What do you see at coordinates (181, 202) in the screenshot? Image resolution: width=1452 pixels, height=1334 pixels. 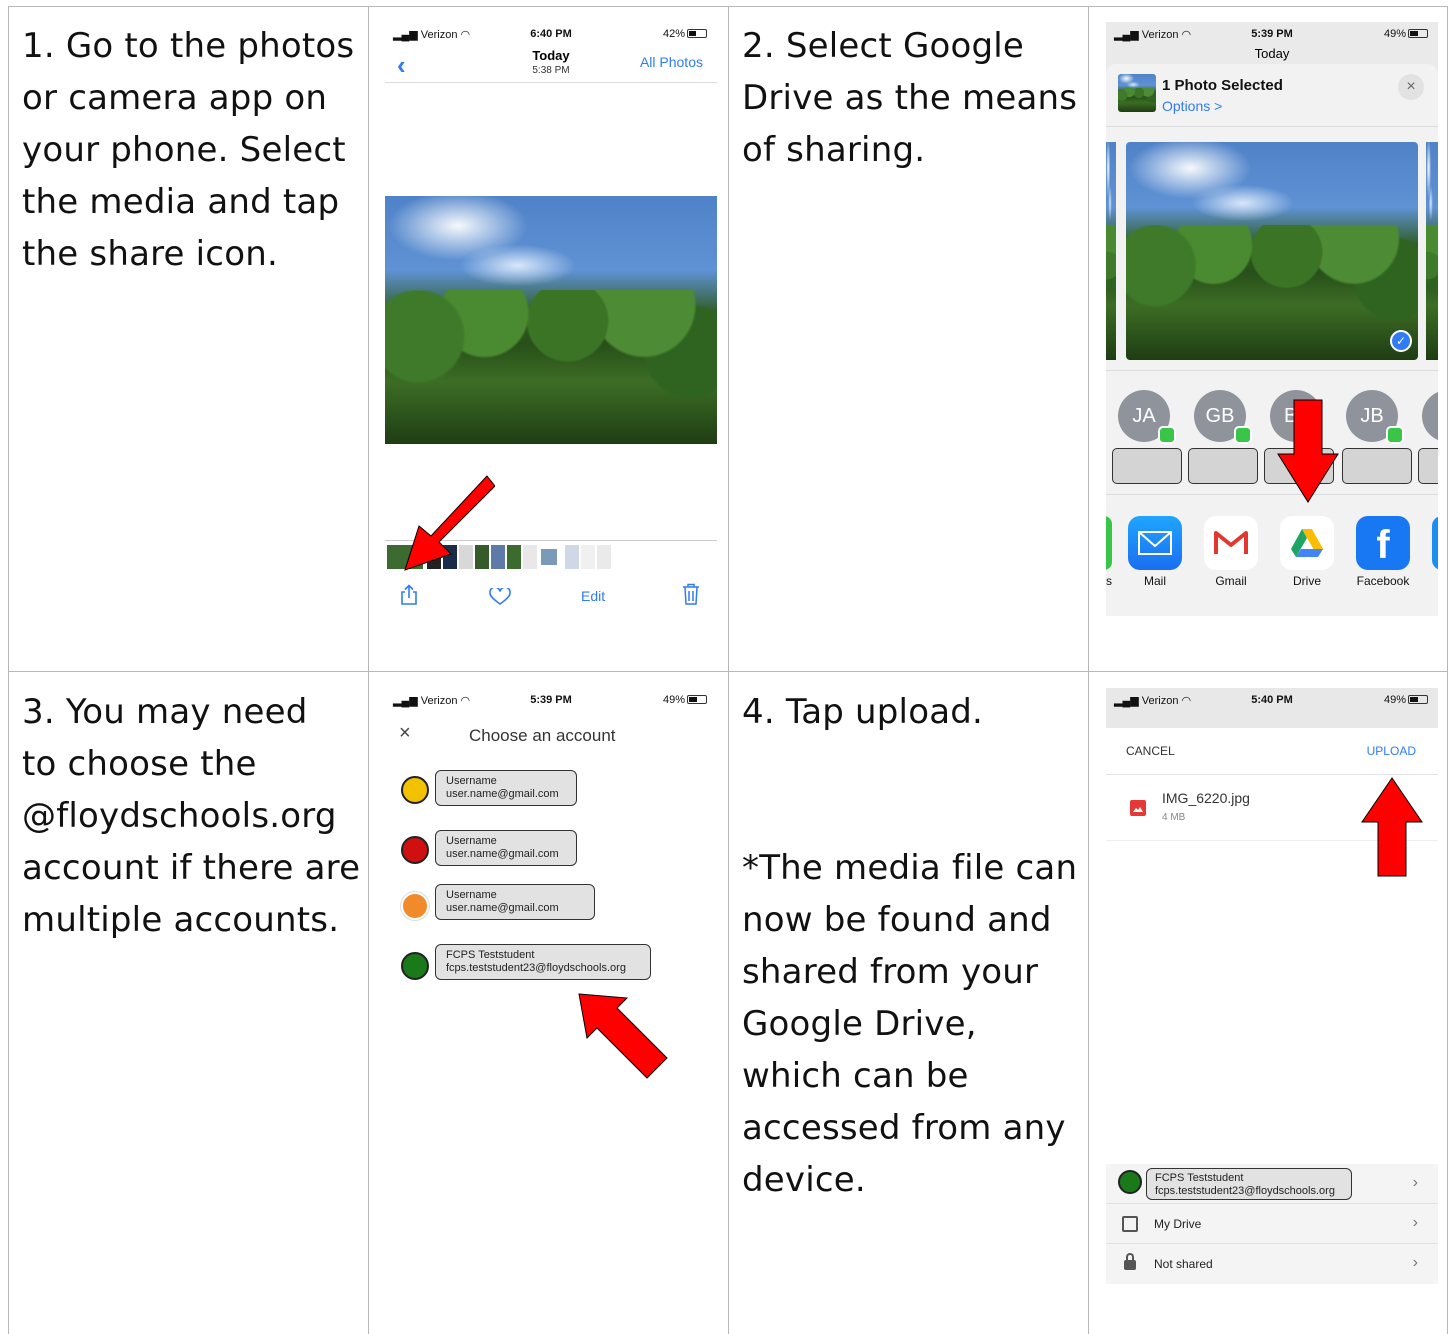 I see `step-1-line: the media and tap` at bounding box center [181, 202].